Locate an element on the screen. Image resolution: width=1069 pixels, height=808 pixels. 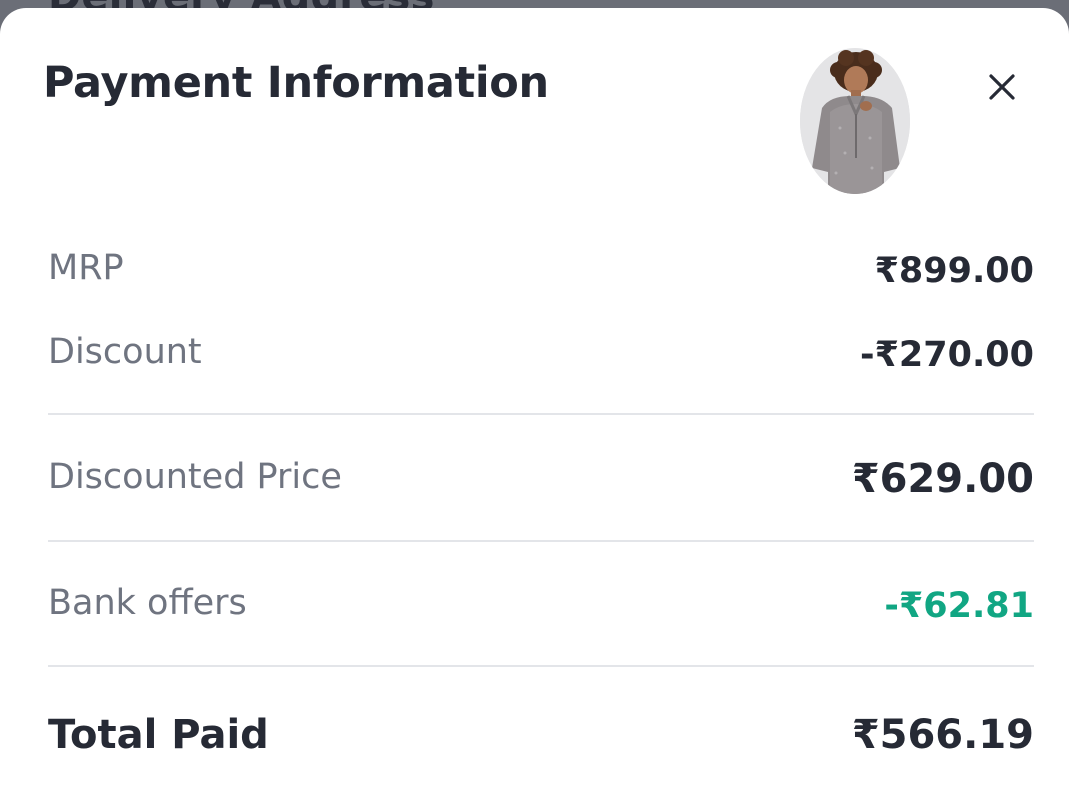
discount-value: -₹270.00 is located at coordinates (947, 355).